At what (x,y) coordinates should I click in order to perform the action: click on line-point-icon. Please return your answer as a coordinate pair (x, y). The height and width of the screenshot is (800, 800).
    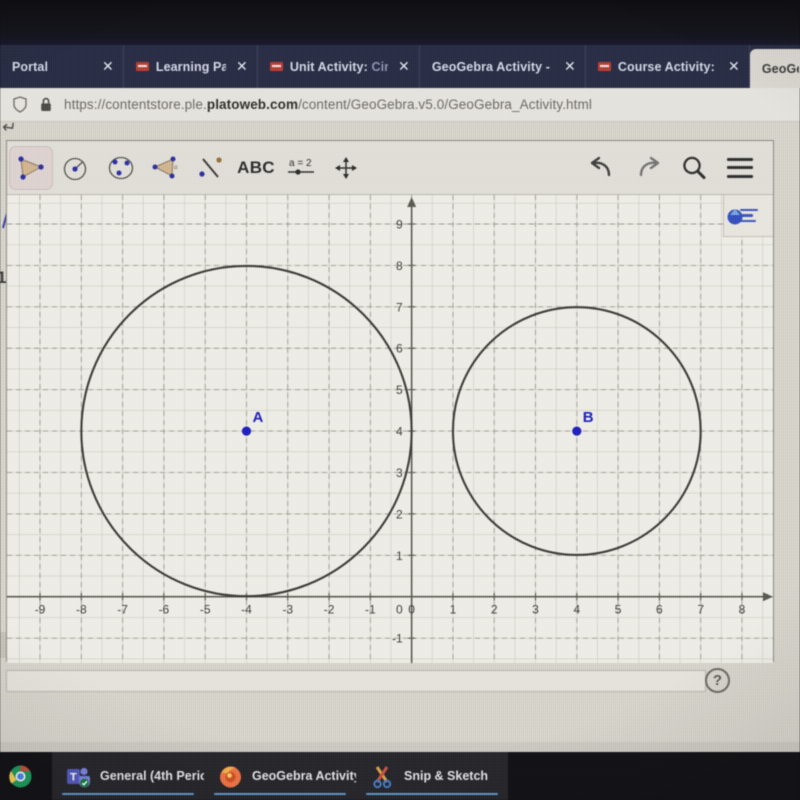
    Looking at the image, I should click on (210, 167).